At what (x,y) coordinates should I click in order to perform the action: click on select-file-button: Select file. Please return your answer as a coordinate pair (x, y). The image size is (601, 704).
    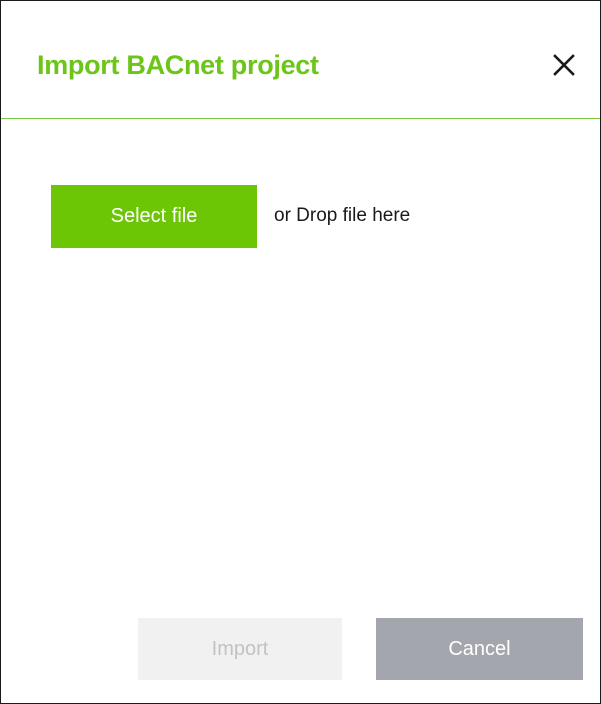
    Looking at the image, I should click on (154, 216).